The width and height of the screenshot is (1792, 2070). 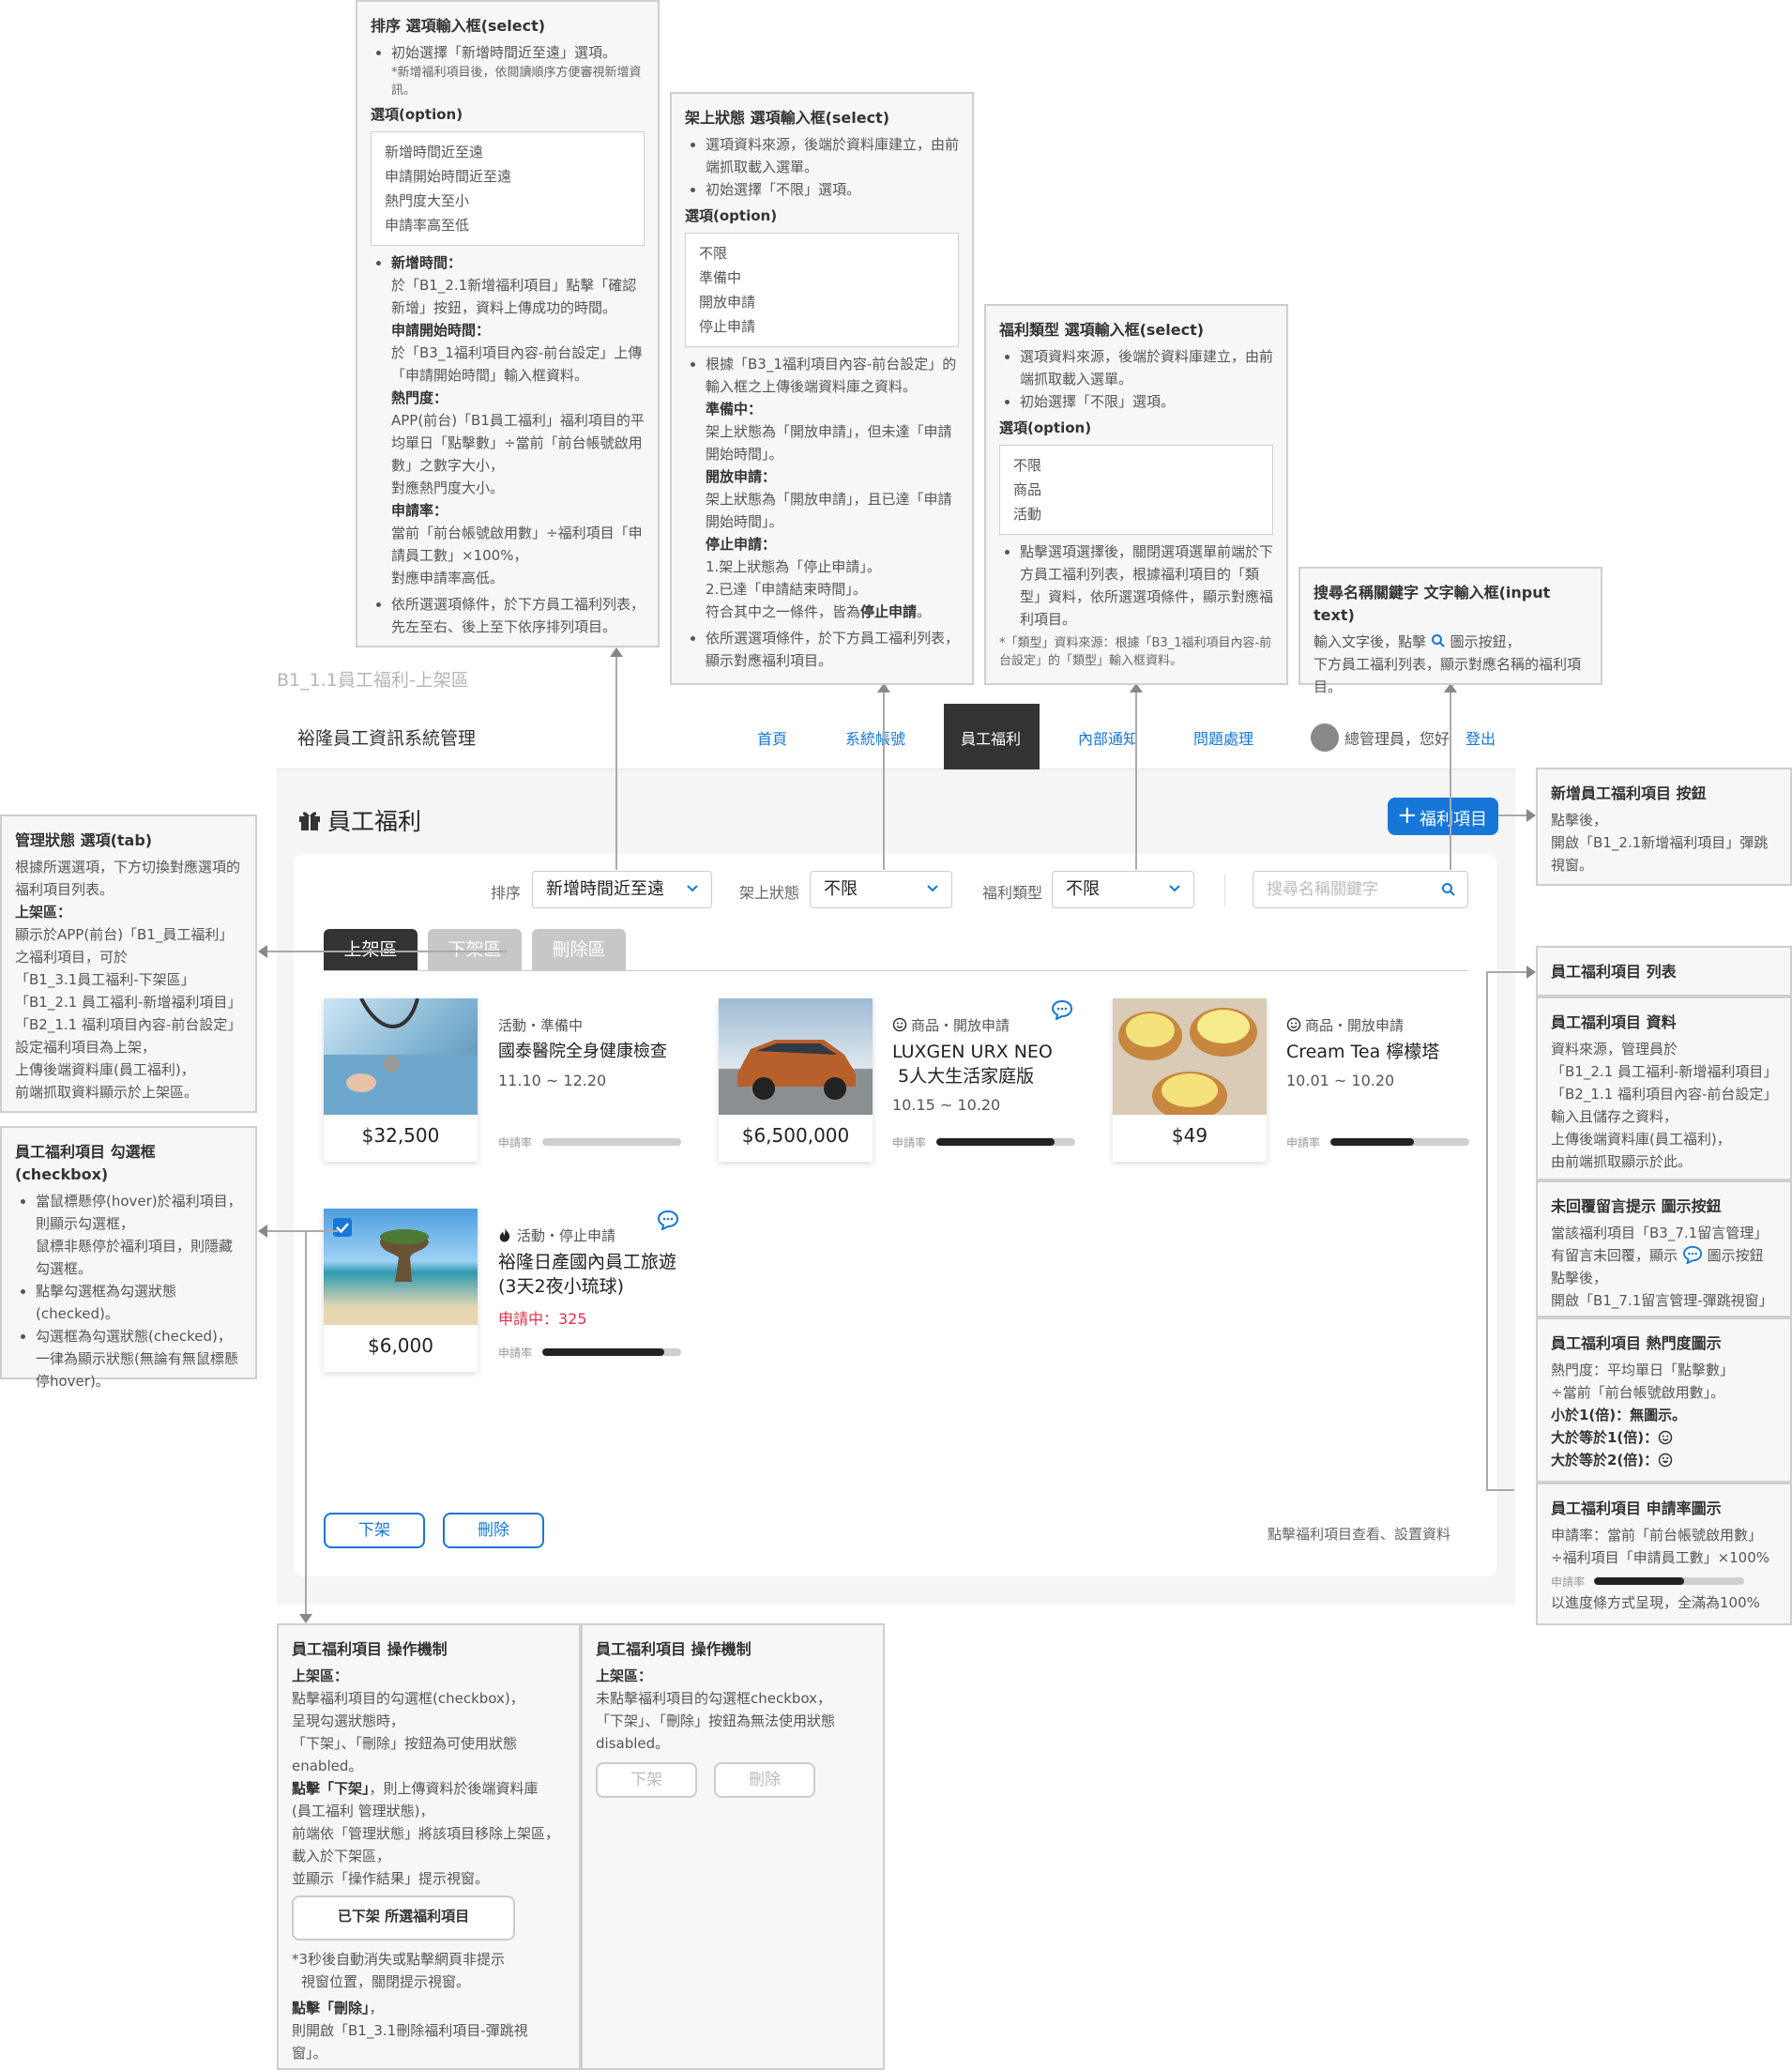 I want to click on benefit-card-1: $32,500, so click(x=401, y=1080).